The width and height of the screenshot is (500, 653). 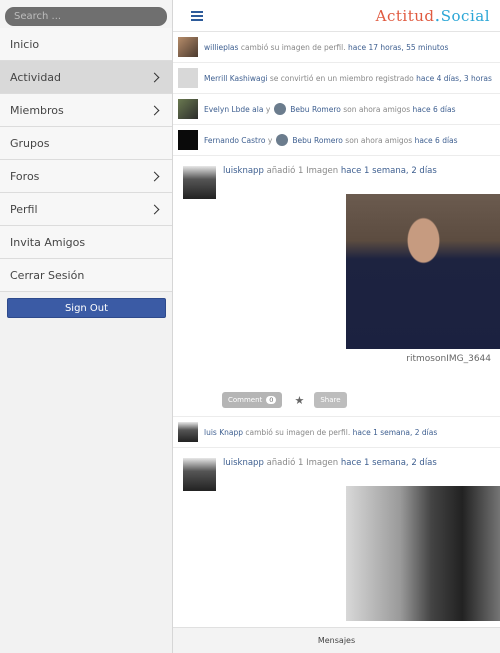 What do you see at coordinates (86, 110) in the screenshot?
I see `sidebar-item-miembros: Miembros` at bounding box center [86, 110].